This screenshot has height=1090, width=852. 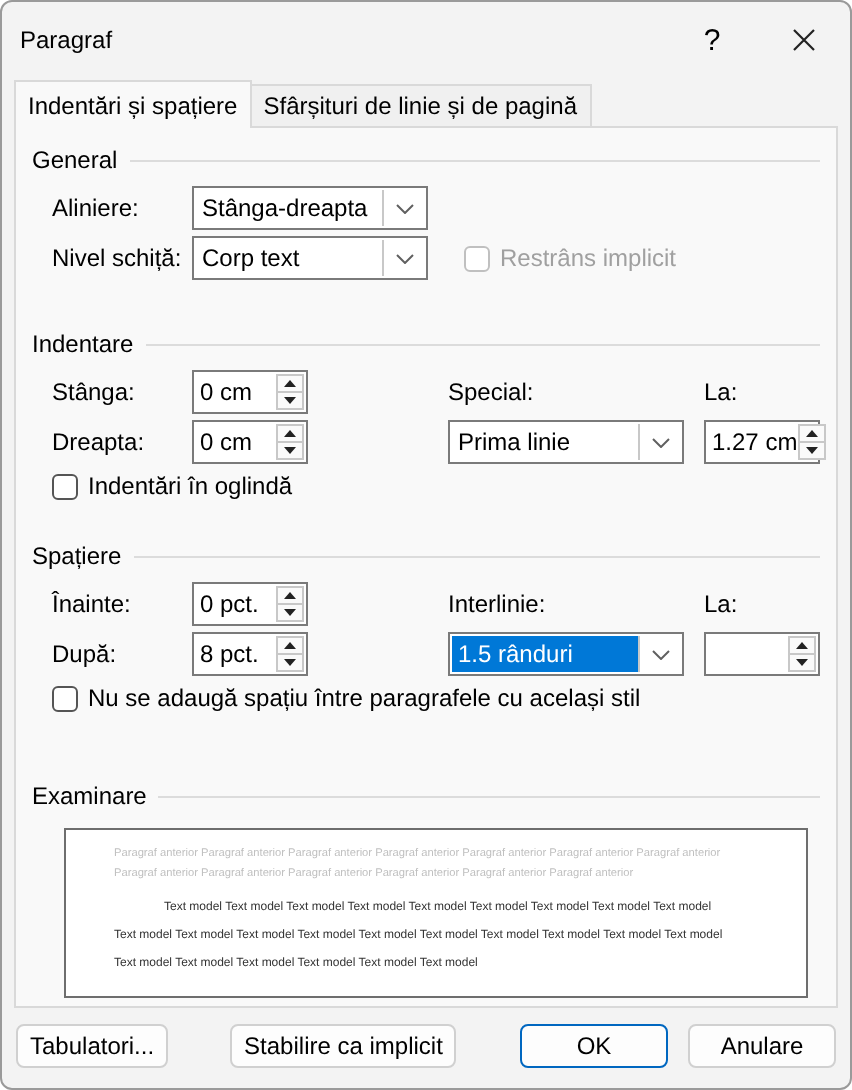 I want to click on field-label: Interlinie:, so click(x=498, y=604).